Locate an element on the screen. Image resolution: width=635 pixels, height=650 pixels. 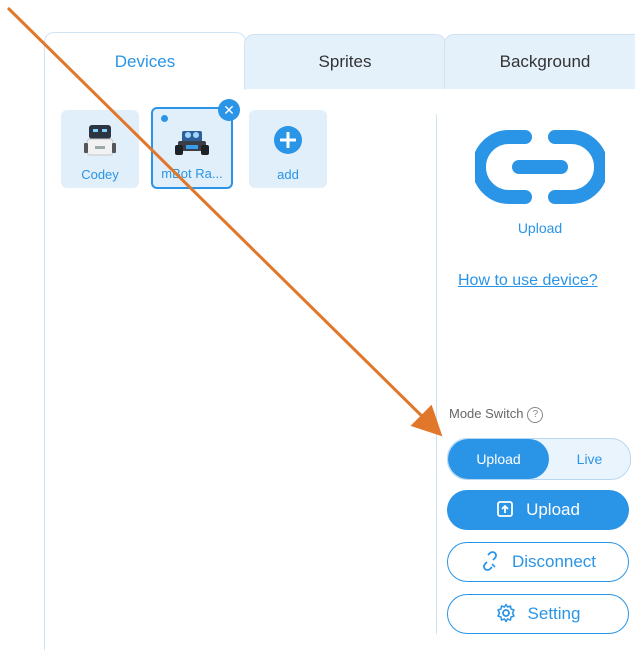
remove-device-close-icon: ✕ is located at coordinates (229, 110).